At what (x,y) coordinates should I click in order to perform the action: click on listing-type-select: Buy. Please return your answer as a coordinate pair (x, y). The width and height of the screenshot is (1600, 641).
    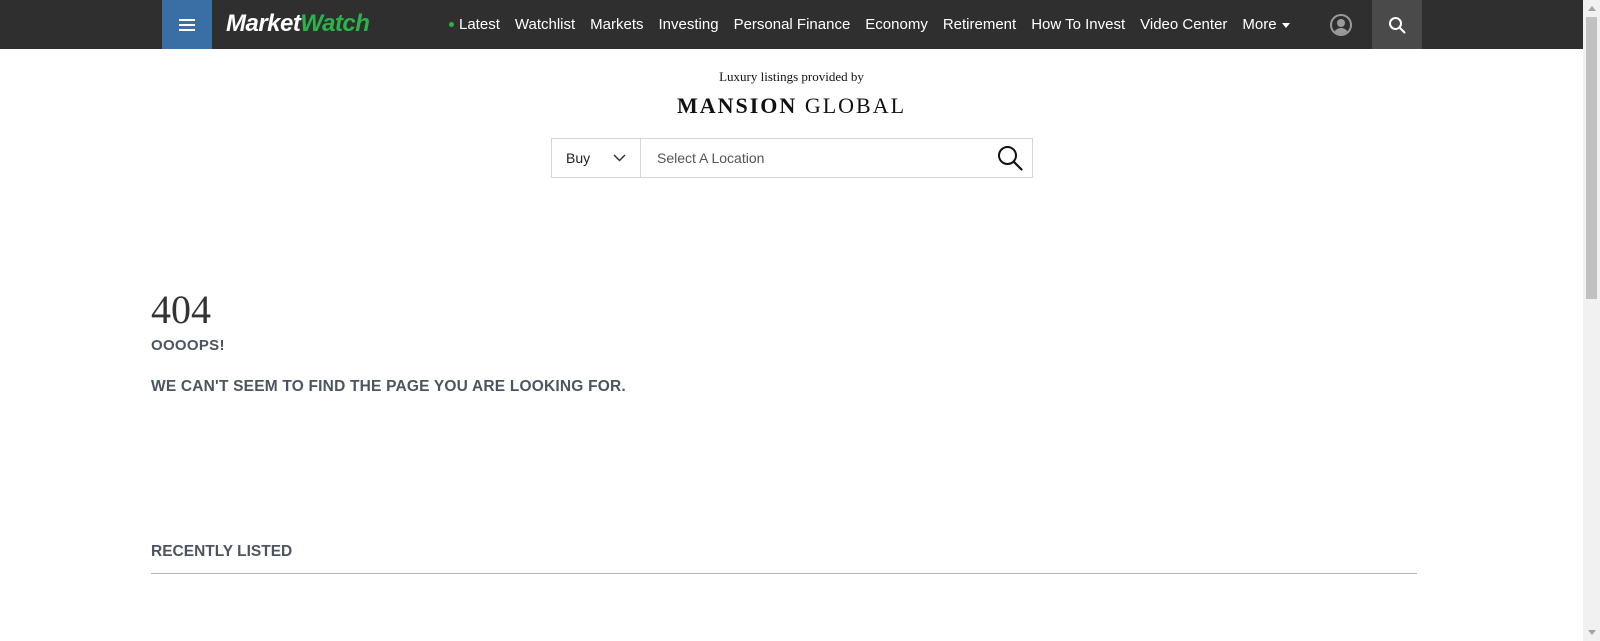
    Looking at the image, I should click on (596, 158).